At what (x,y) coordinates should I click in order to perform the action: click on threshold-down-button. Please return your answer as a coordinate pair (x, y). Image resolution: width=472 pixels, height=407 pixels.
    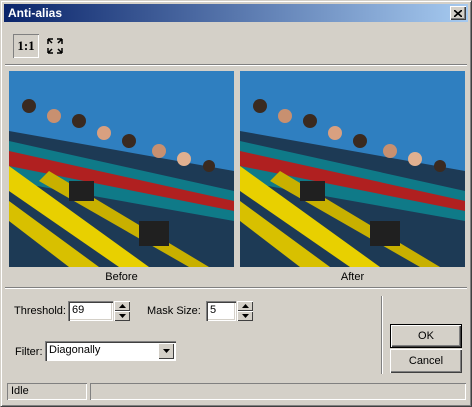
    Looking at the image, I should click on (122, 316).